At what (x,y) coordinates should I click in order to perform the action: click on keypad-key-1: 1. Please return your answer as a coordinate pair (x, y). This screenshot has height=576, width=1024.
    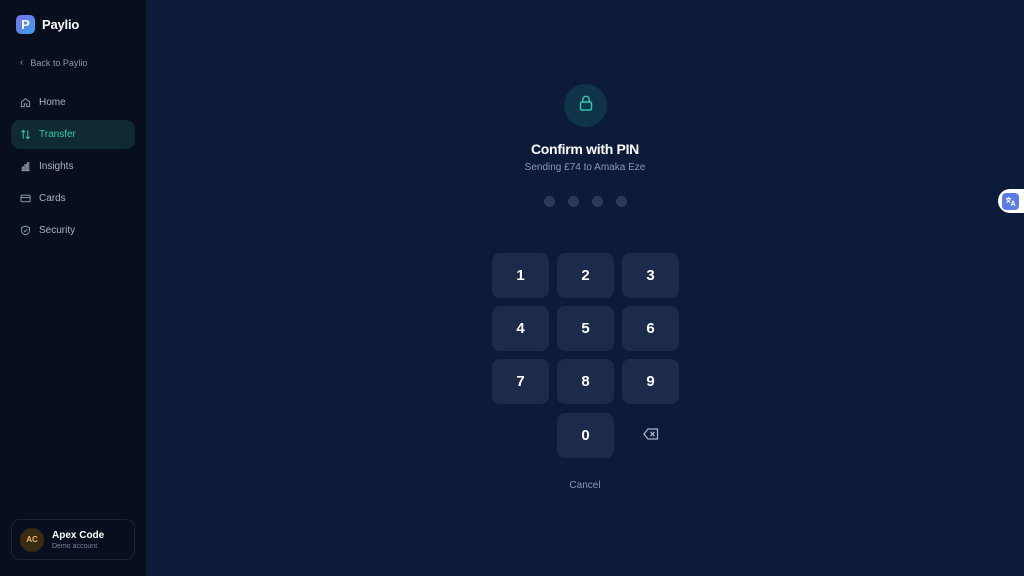
    Looking at the image, I should click on (520, 275).